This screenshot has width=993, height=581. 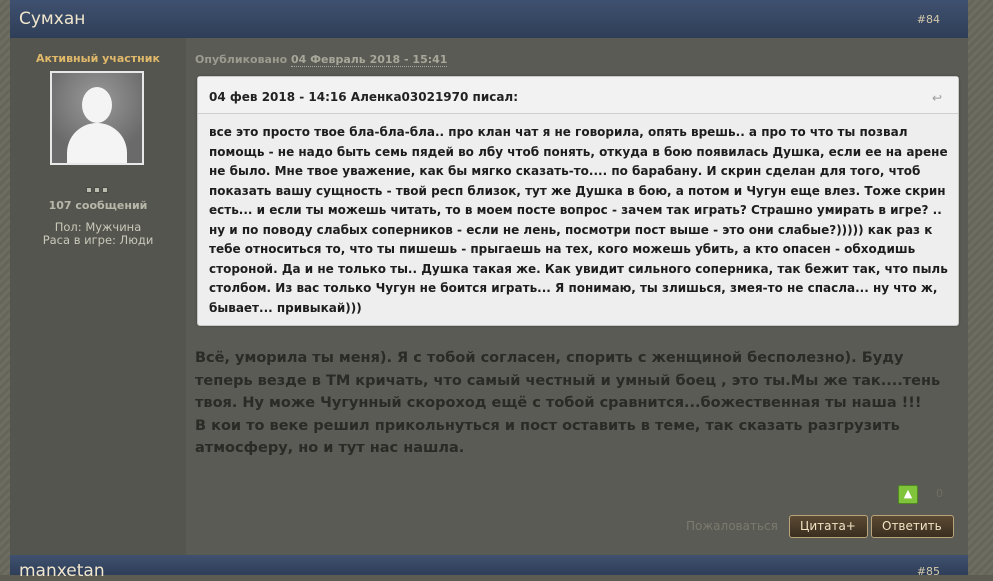 I want to click on report-link: Пожаловаться, so click(x=732, y=526).